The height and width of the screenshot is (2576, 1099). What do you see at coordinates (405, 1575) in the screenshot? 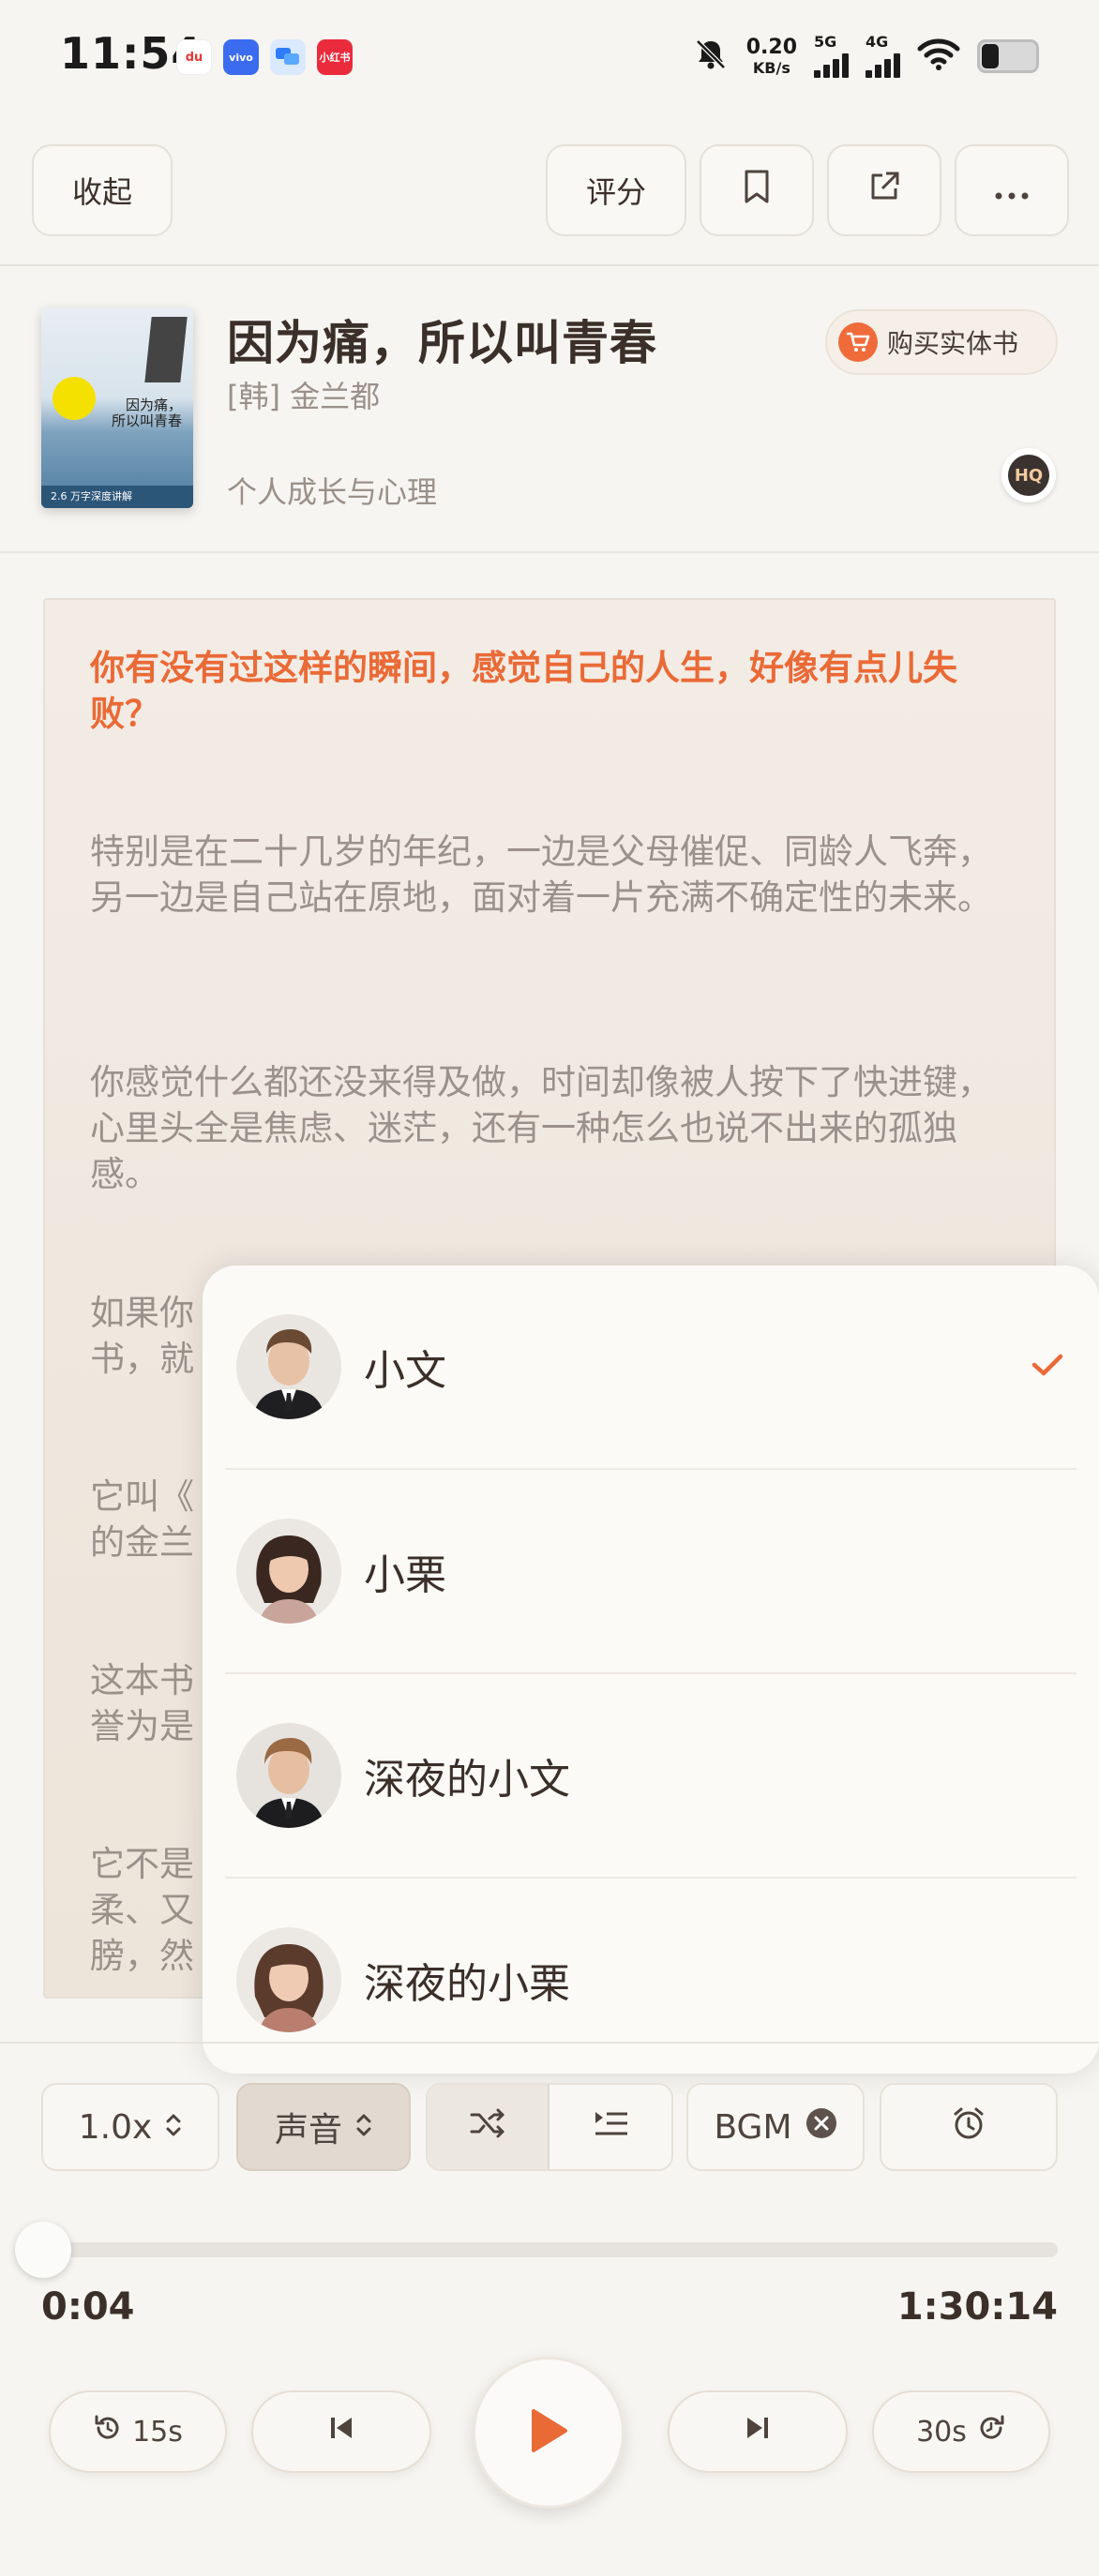
I see `voice-name: 小栗` at bounding box center [405, 1575].